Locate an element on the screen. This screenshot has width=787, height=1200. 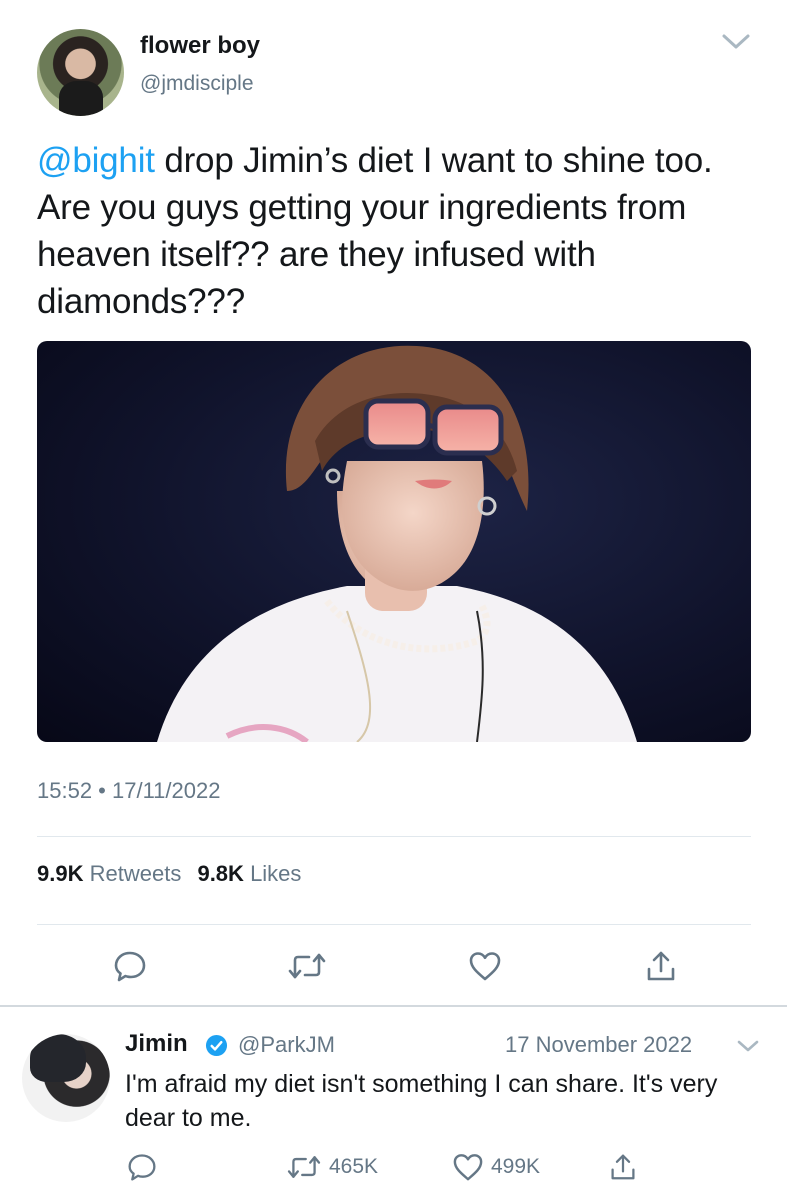
display-name: Jimin is located at coordinates (156, 1044).